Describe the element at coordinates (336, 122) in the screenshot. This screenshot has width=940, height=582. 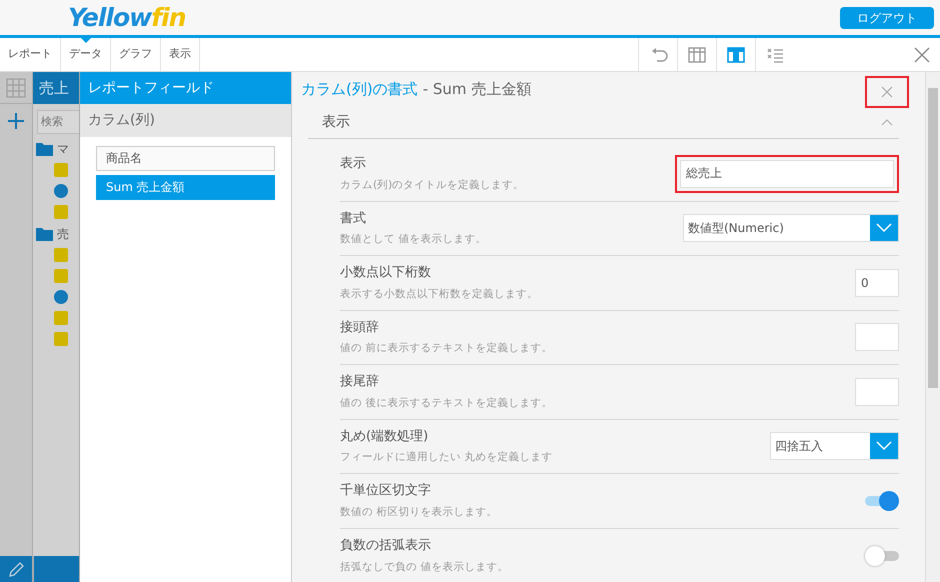
I see `section-title: 表示` at that location.